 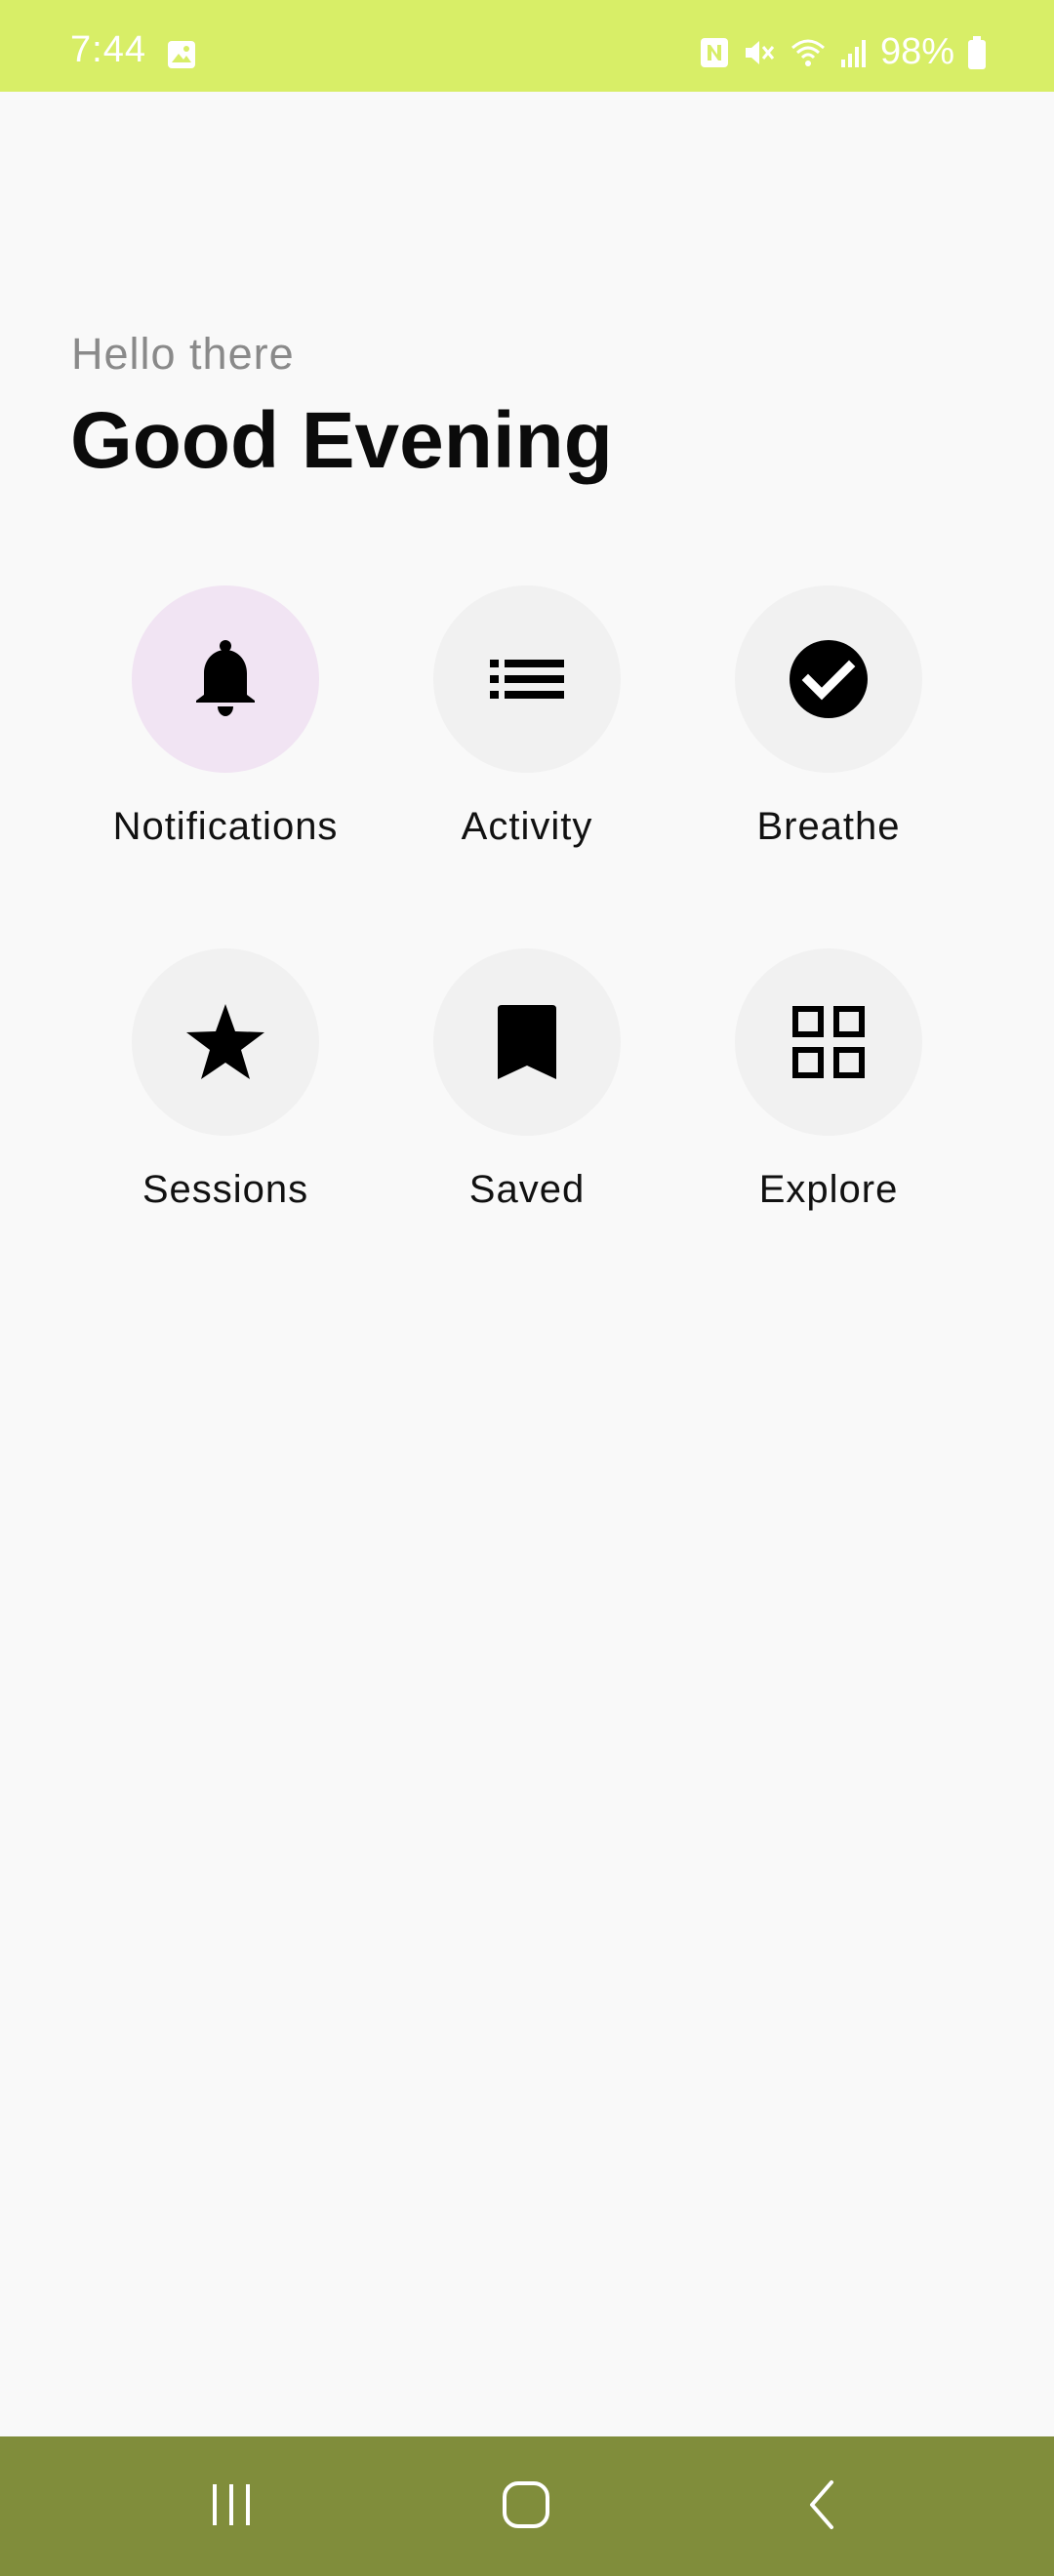 I want to click on tile-breathe: Breathe, so click(x=827, y=731).